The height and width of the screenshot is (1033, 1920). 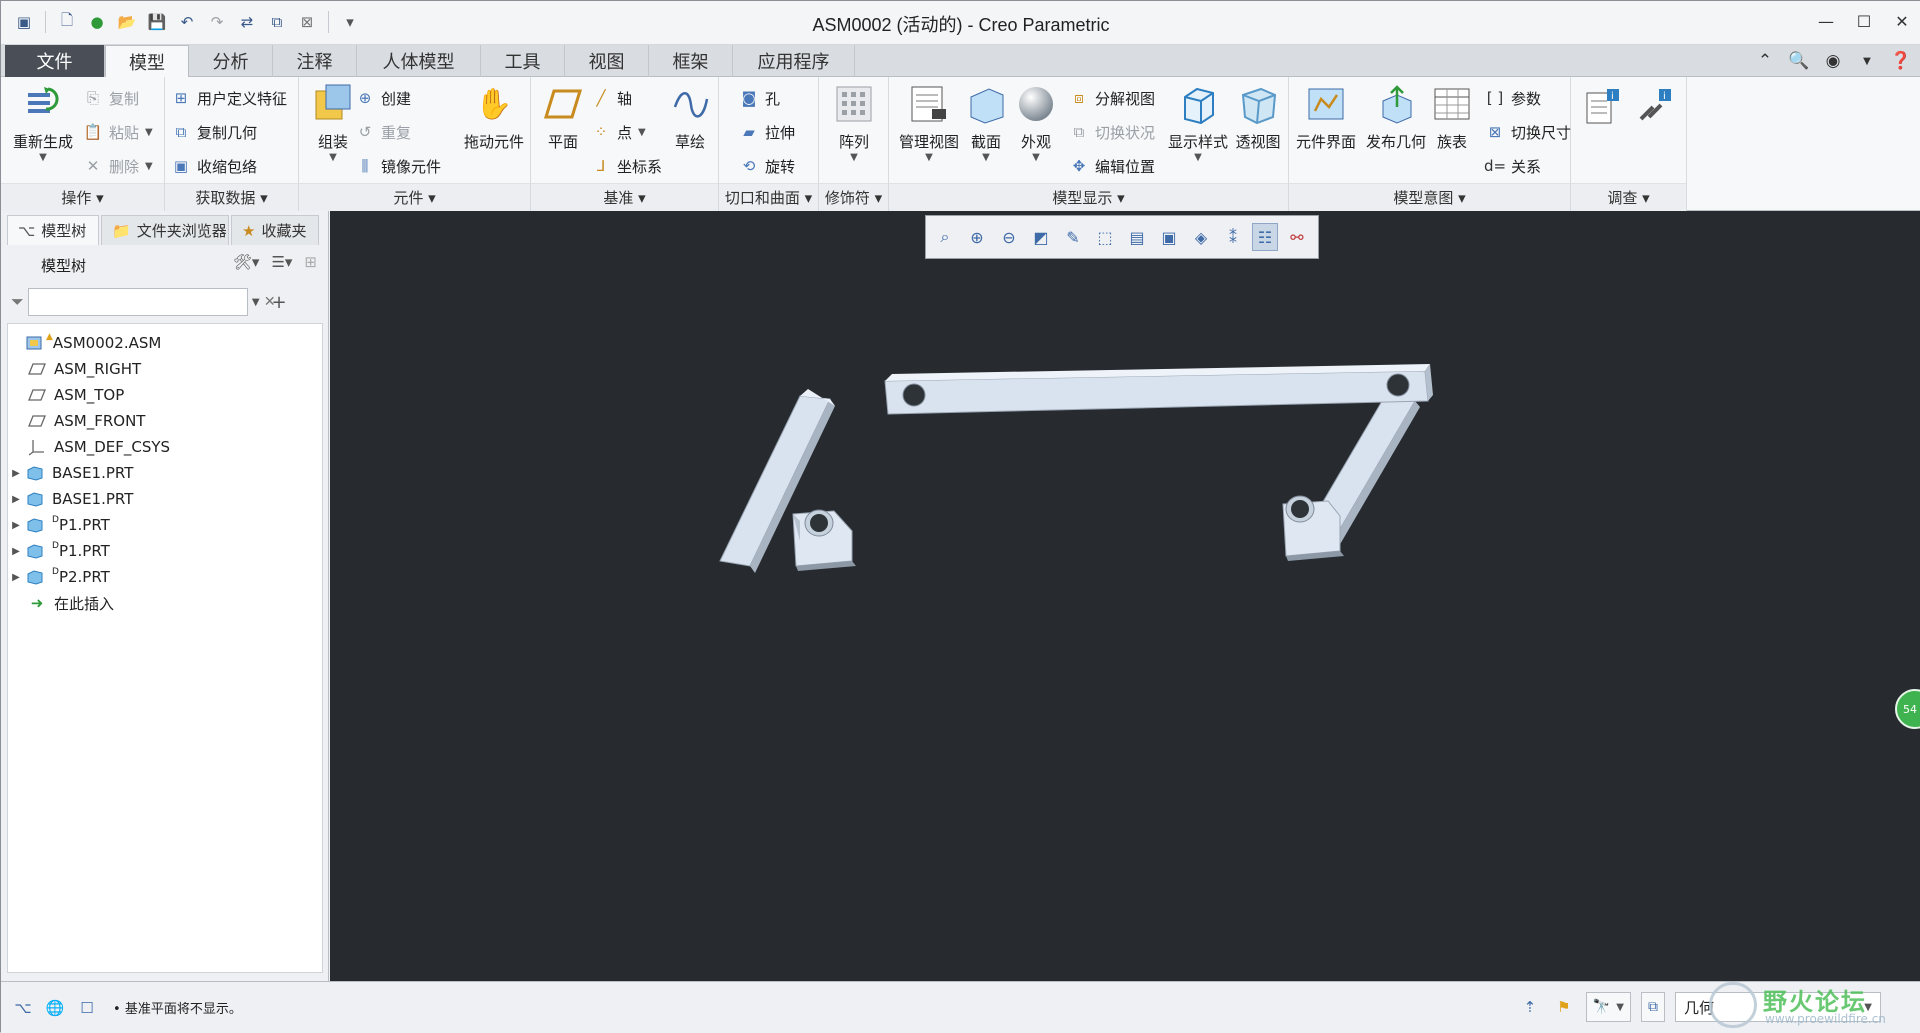 I want to click on tab-annotate: 注释, so click(x=315, y=61).